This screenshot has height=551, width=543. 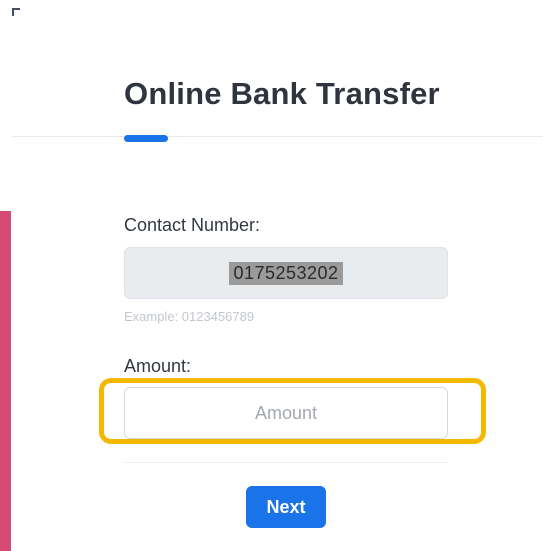 I want to click on contact-number-hint: Example: 0123456789, so click(x=189, y=316).